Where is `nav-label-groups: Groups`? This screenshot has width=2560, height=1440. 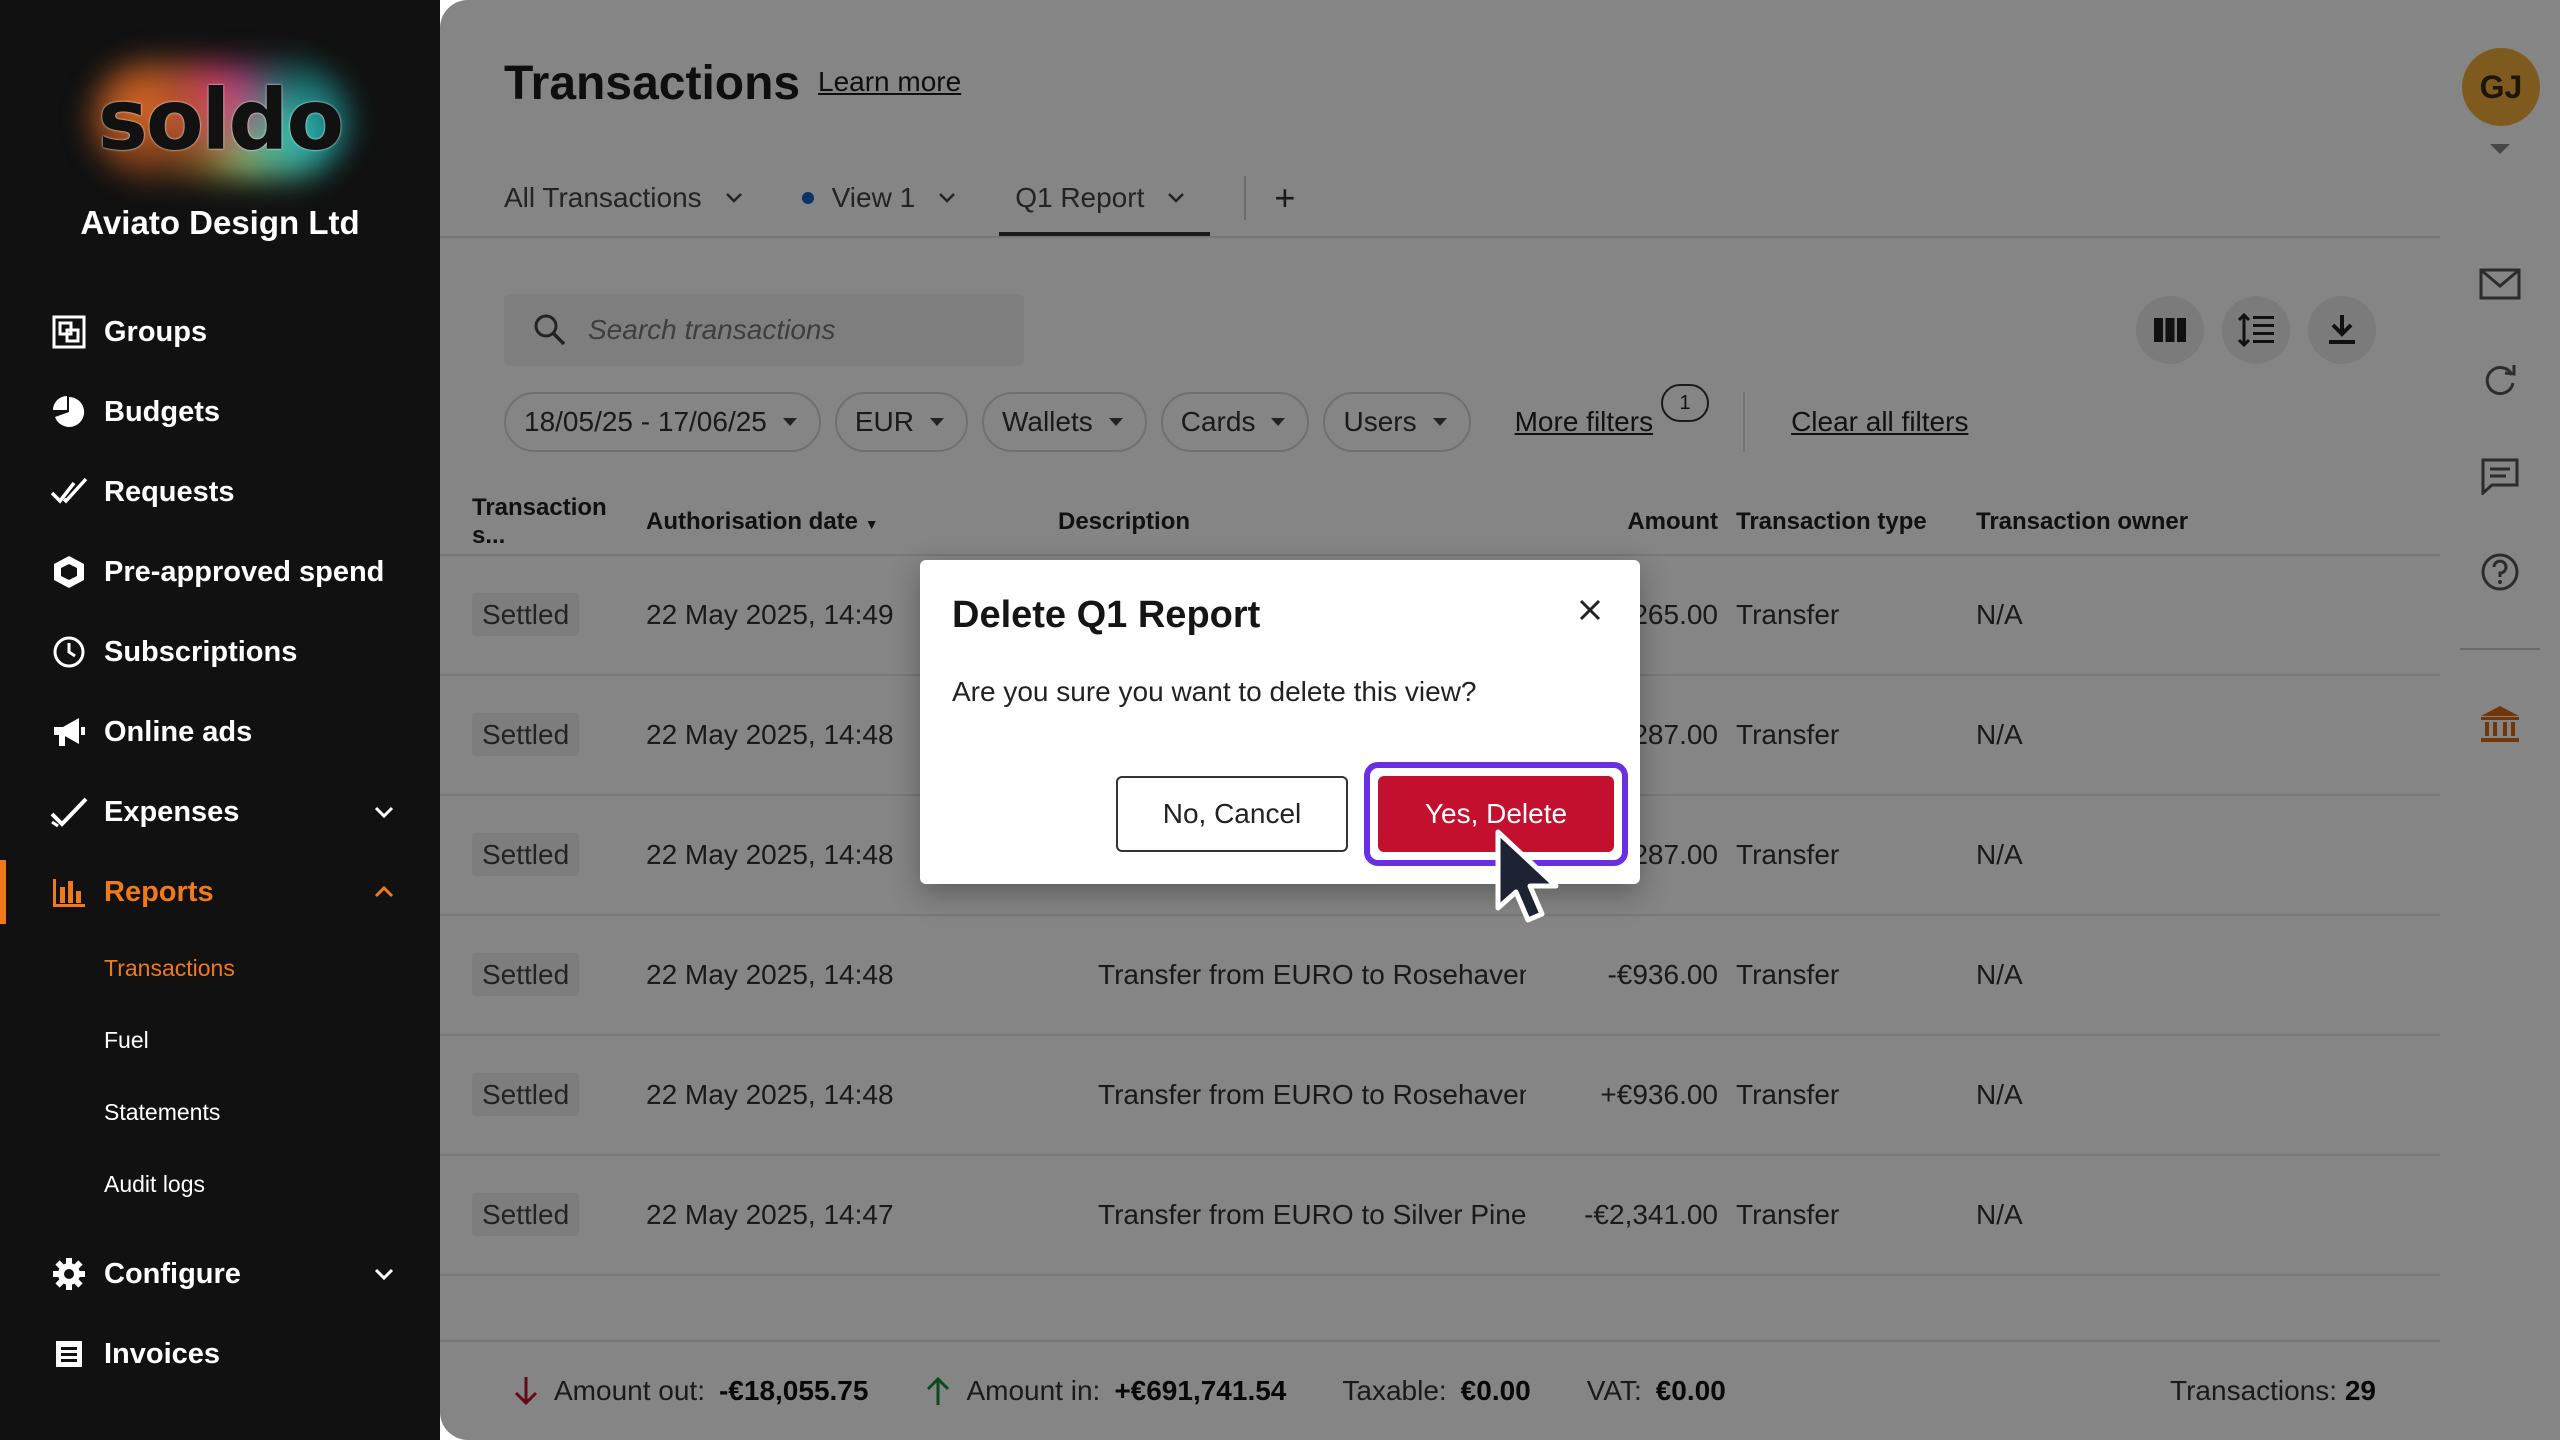
nav-label-groups: Groups is located at coordinates (156, 331).